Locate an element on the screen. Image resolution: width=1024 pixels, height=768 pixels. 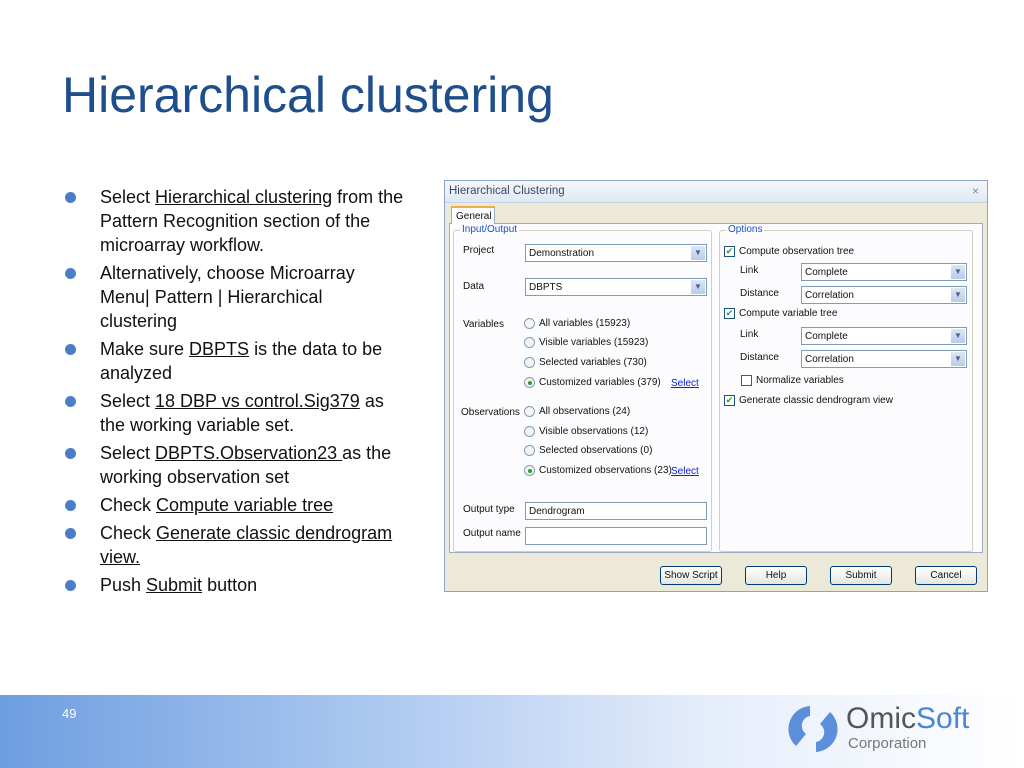
page-number: 49 is located at coordinates (69, 713).